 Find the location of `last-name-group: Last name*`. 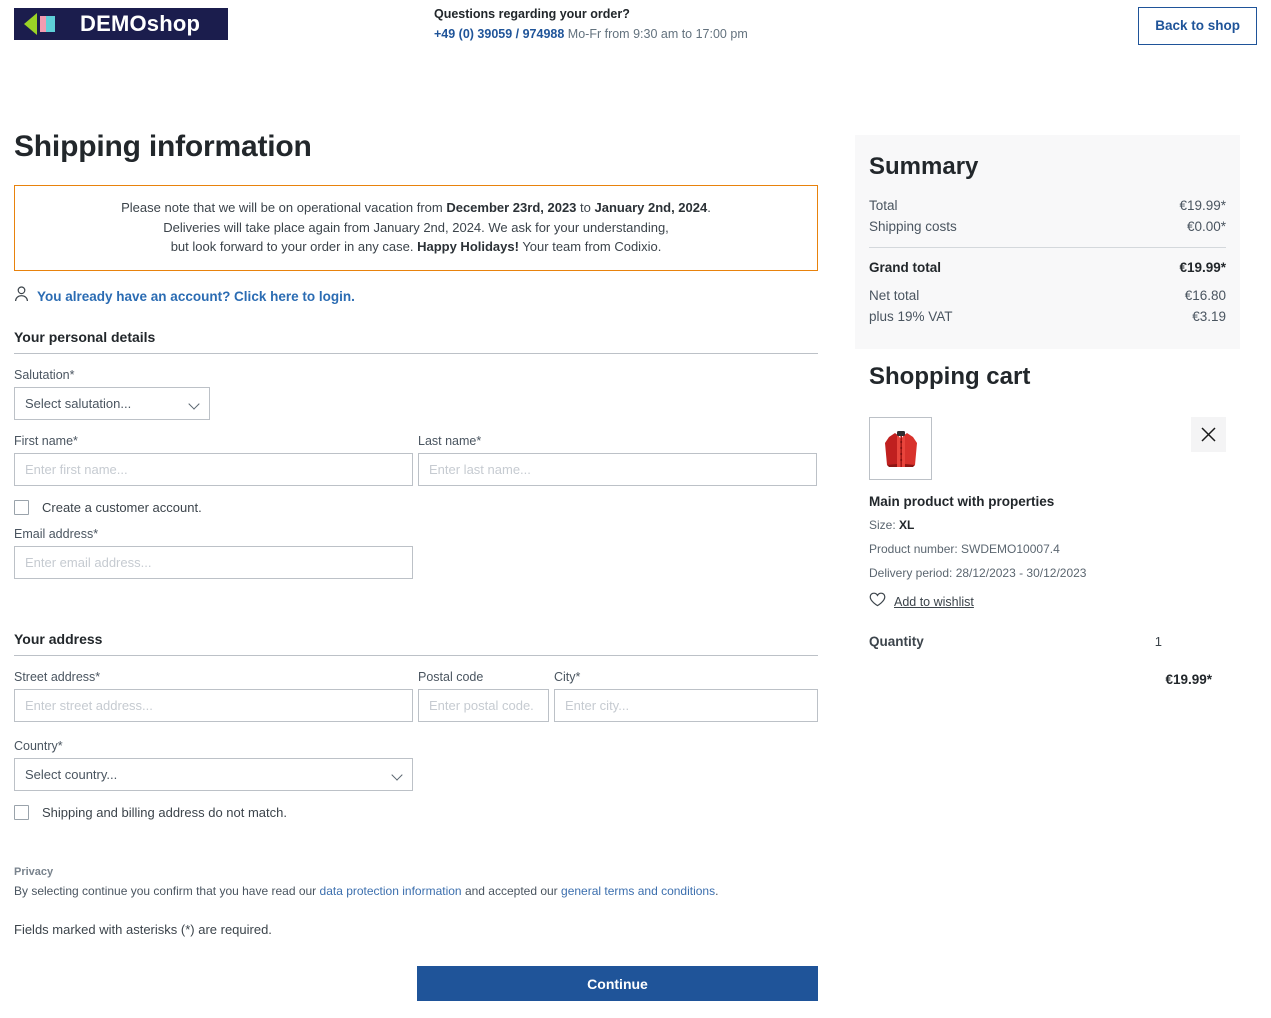

last-name-group: Last name* is located at coordinates (617, 460).